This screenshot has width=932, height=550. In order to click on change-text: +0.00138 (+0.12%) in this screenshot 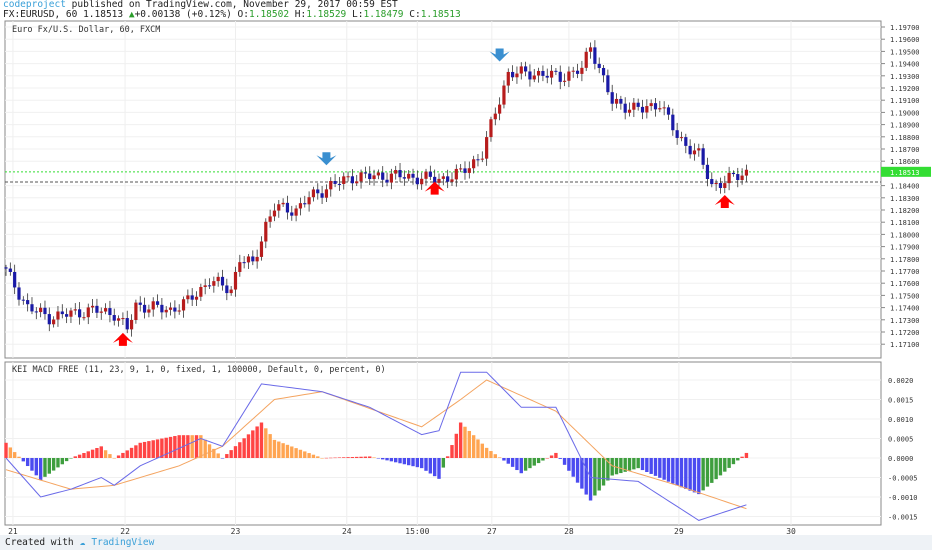, I will do `click(183, 14)`.